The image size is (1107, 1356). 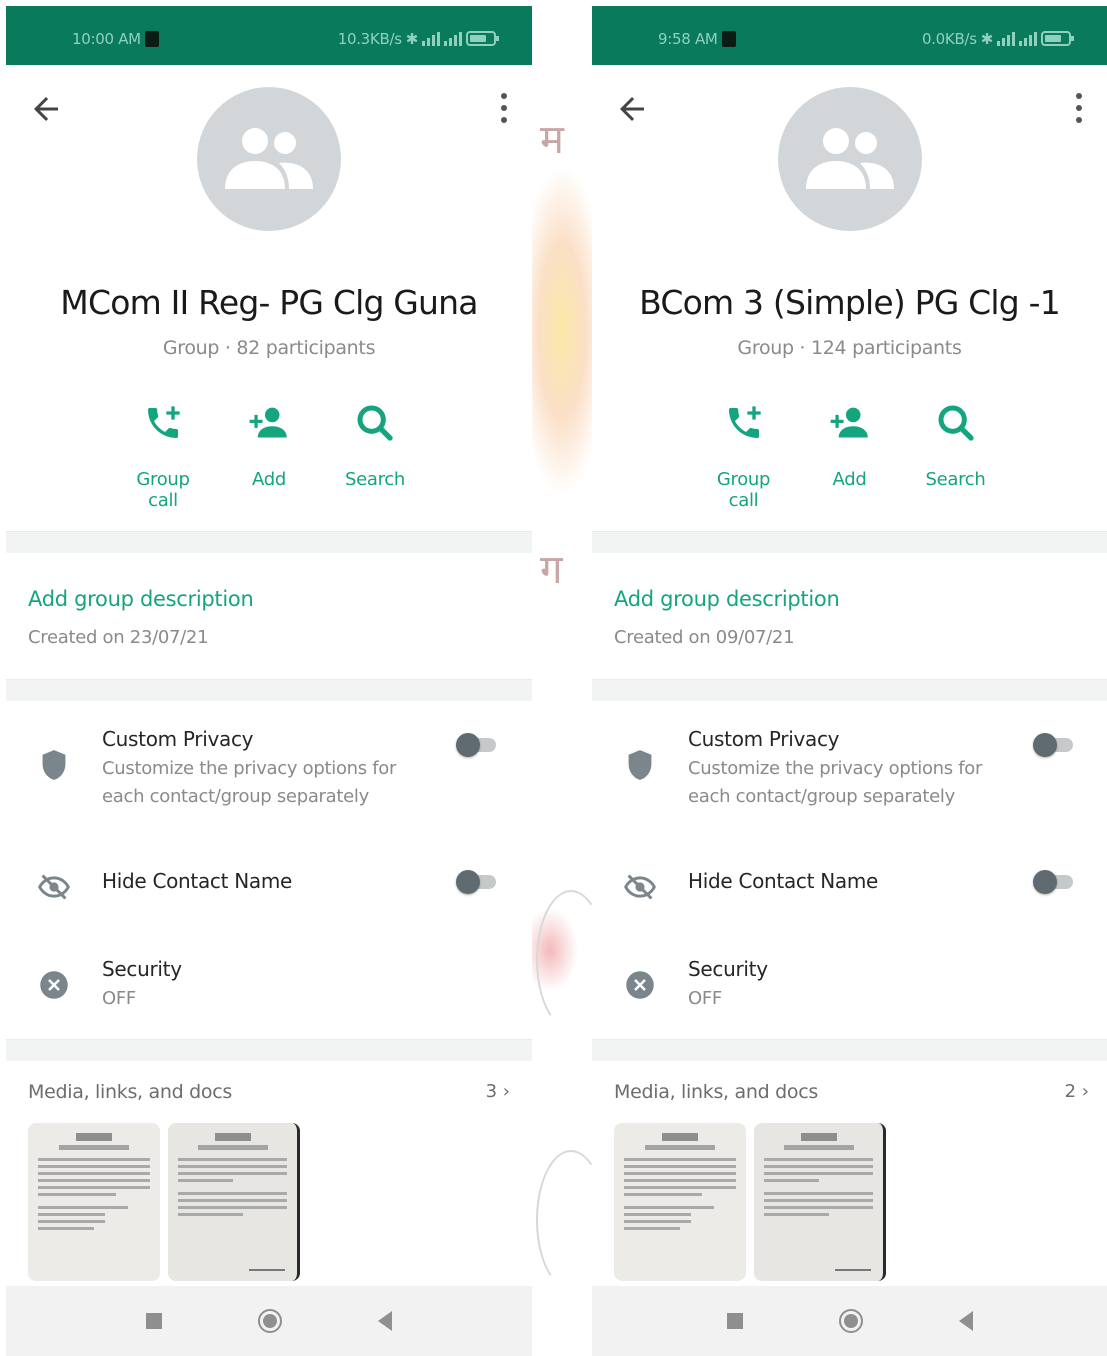 What do you see at coordinates (369, 38) in the screenshot?
I see `network-speed: 10.3KB/s` at bounding box center [369, 38].